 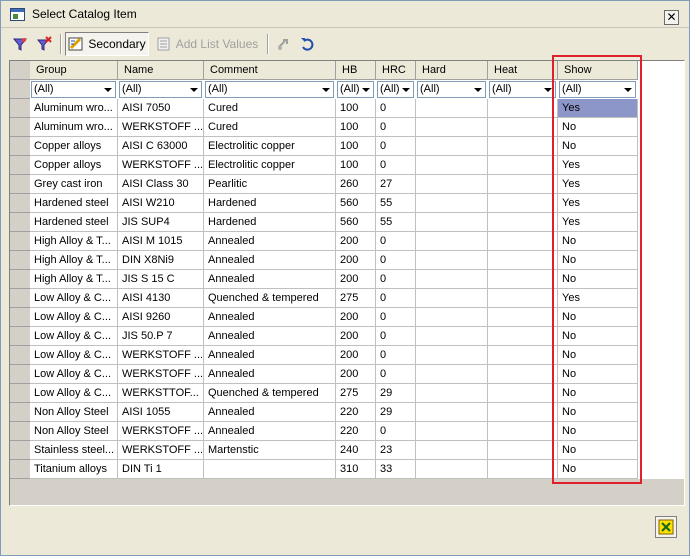 I want to click on excel-export-button, so click(x=666, y=527).